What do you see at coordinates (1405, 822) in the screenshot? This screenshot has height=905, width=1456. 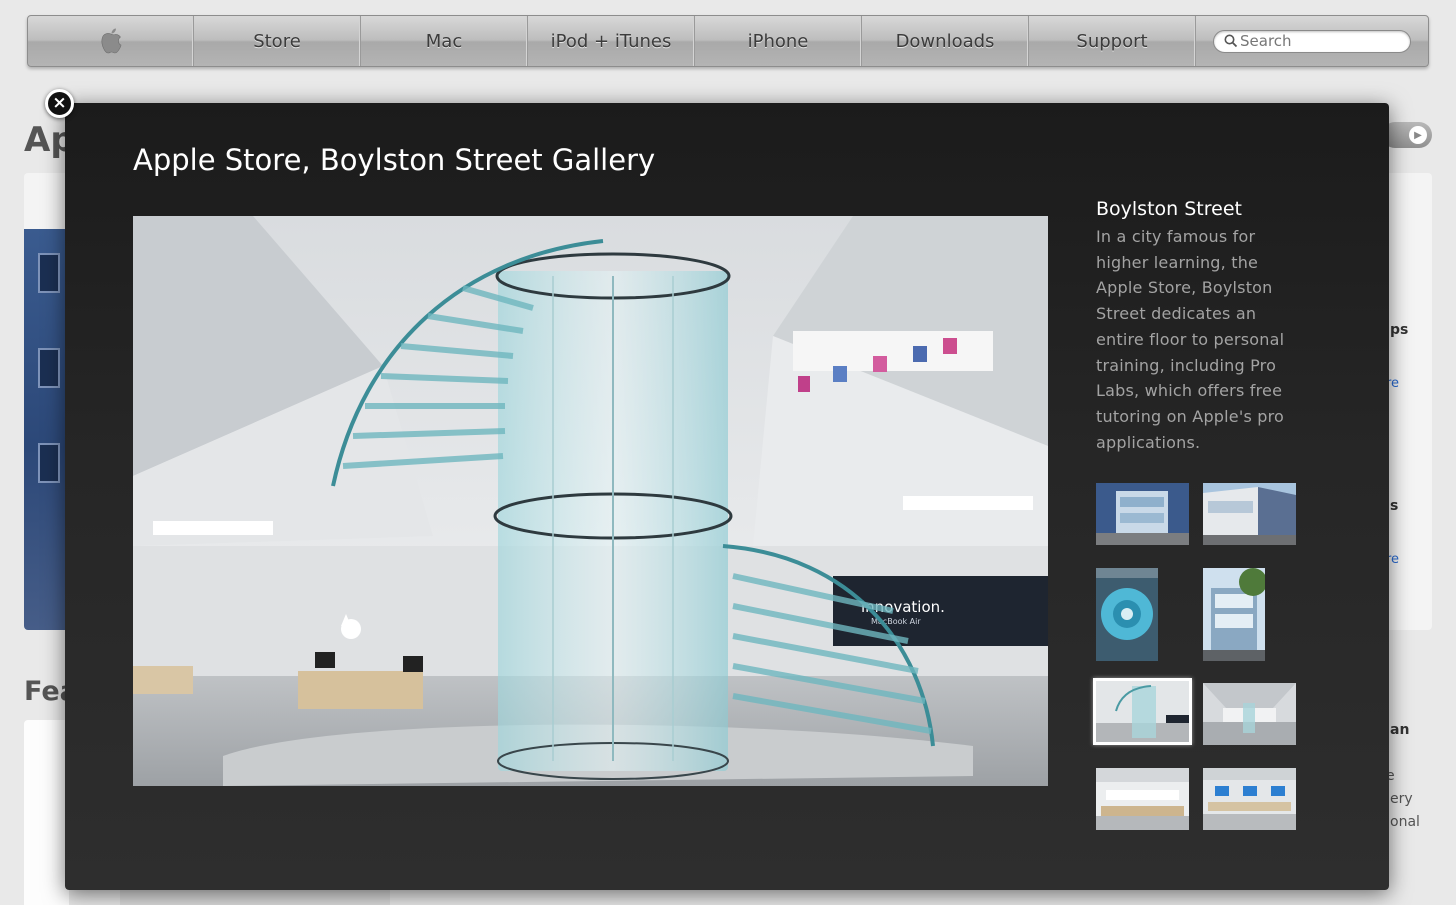 I see `background-fragment: onal` at bounding box center [1405, 822].